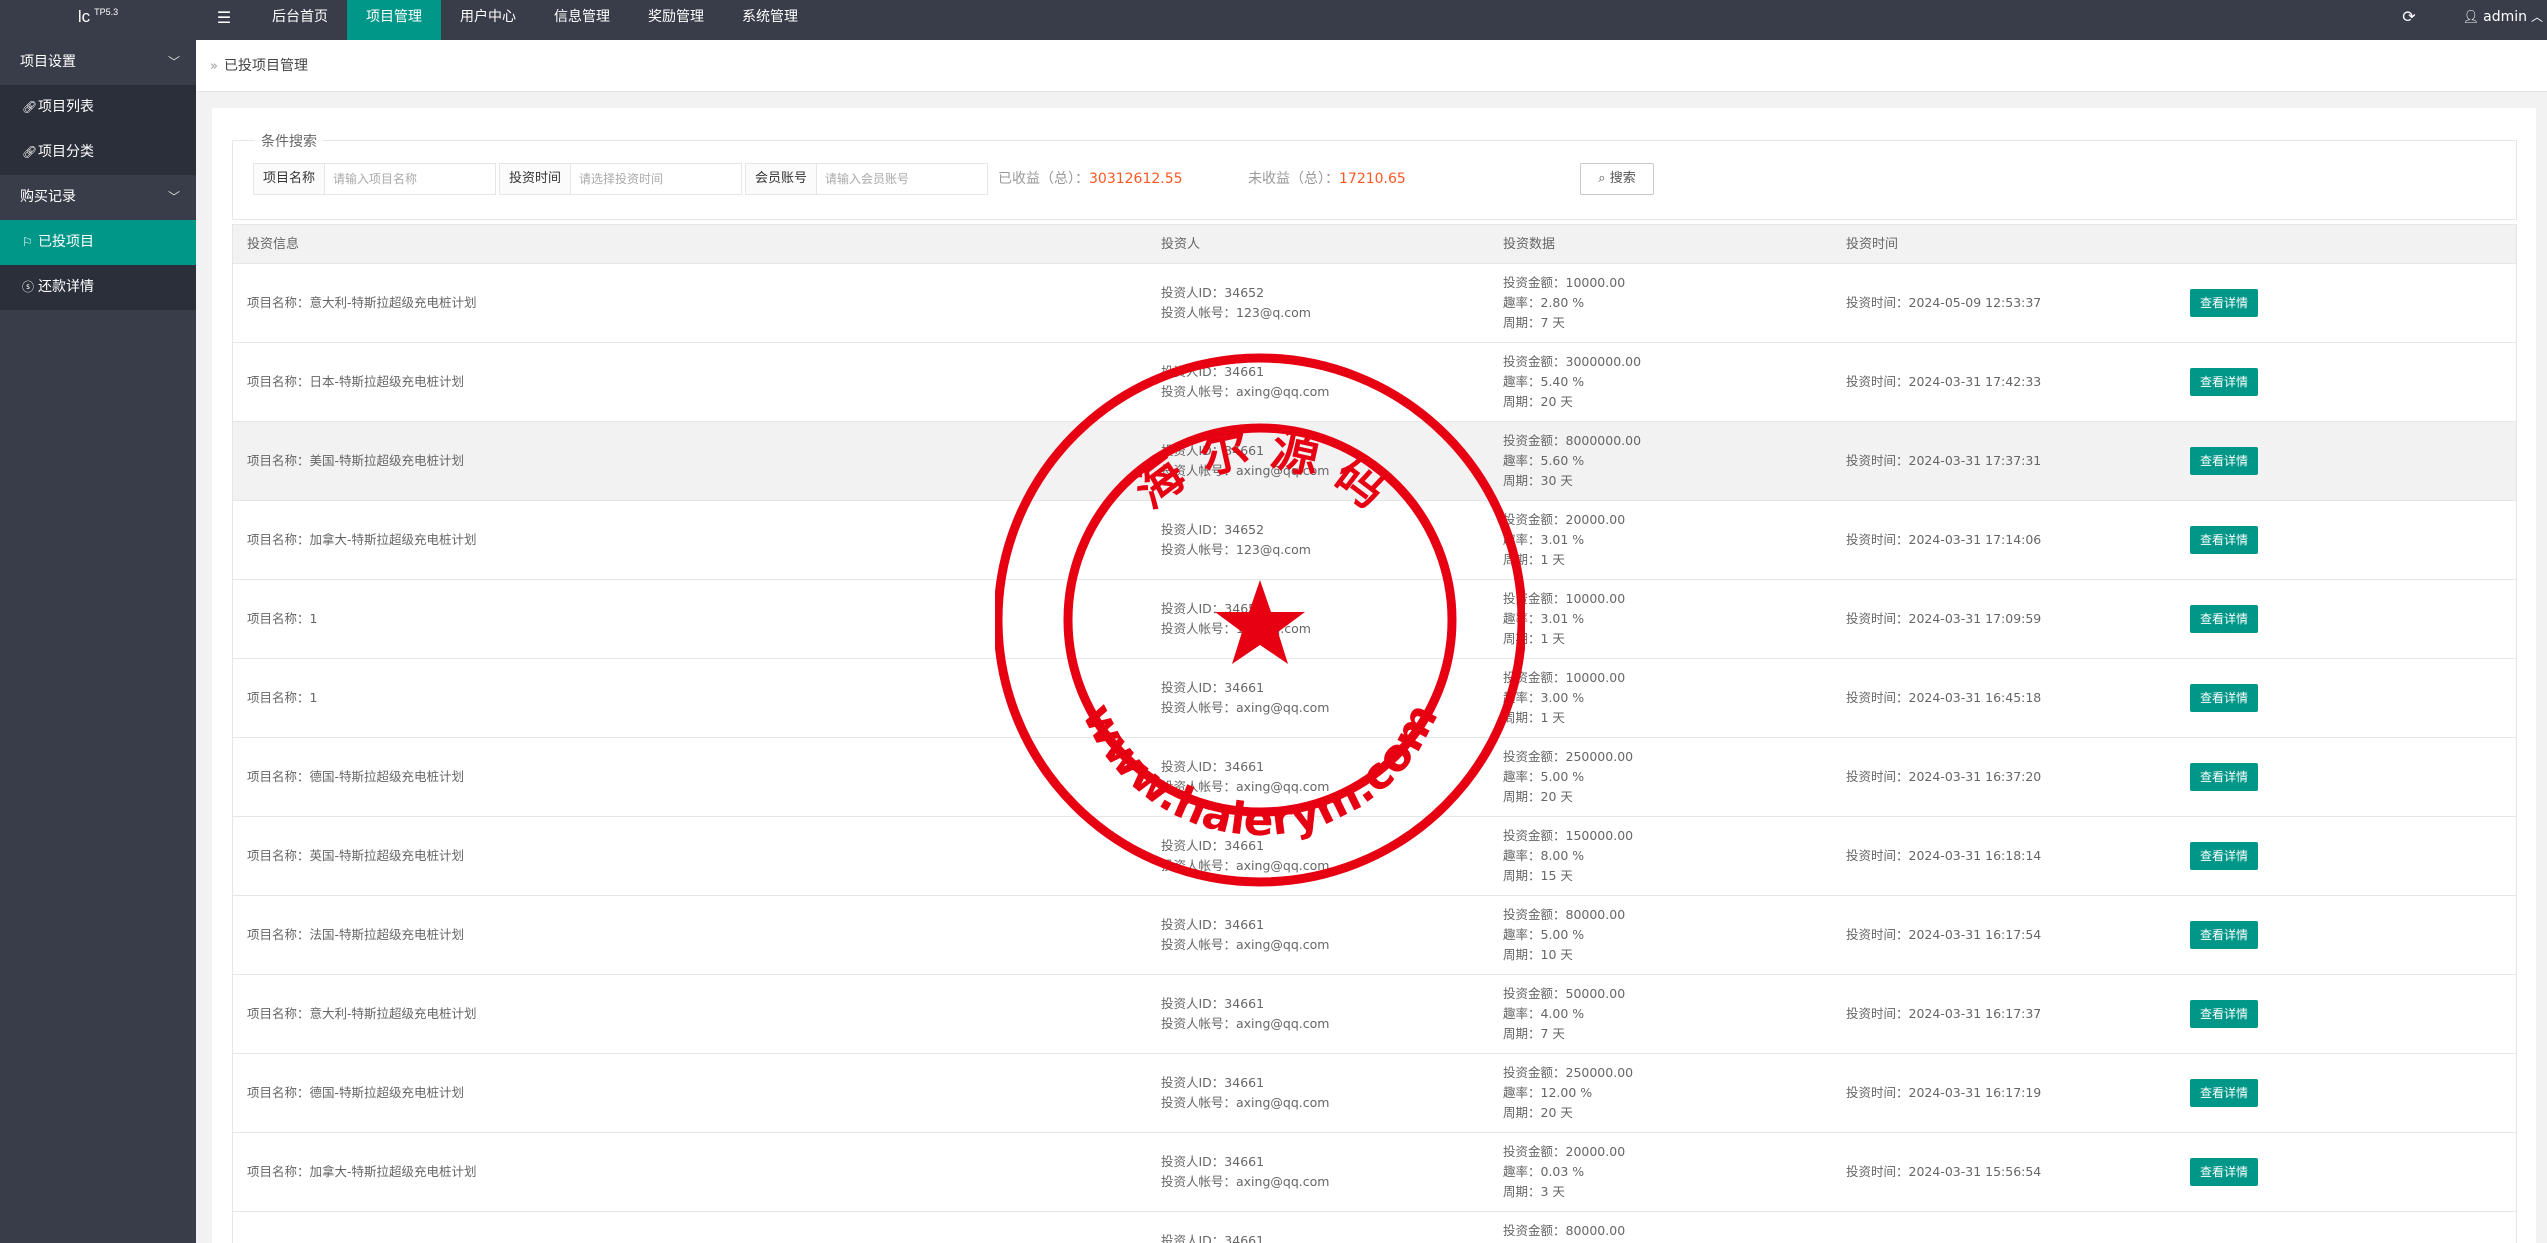 This screenshot has width=2547, height=1243. What do you see at coordinates (1564, 1172) in the screenshot?
I see `invest-data: 投资金额：20000.00 趣率：0.03 % 周期：3 天` at bounding box center [1564, 1172].